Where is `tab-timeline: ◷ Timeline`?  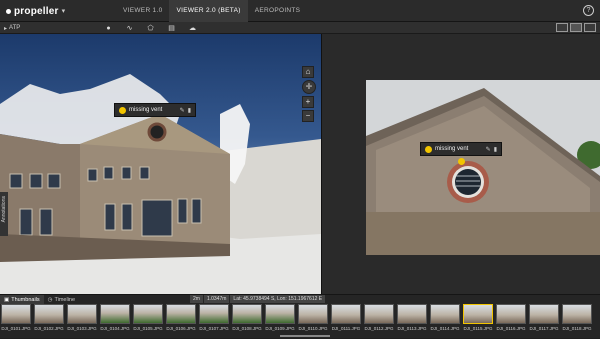 tab-timeline: ◷ Timeline is located at coordinates (61, 299).